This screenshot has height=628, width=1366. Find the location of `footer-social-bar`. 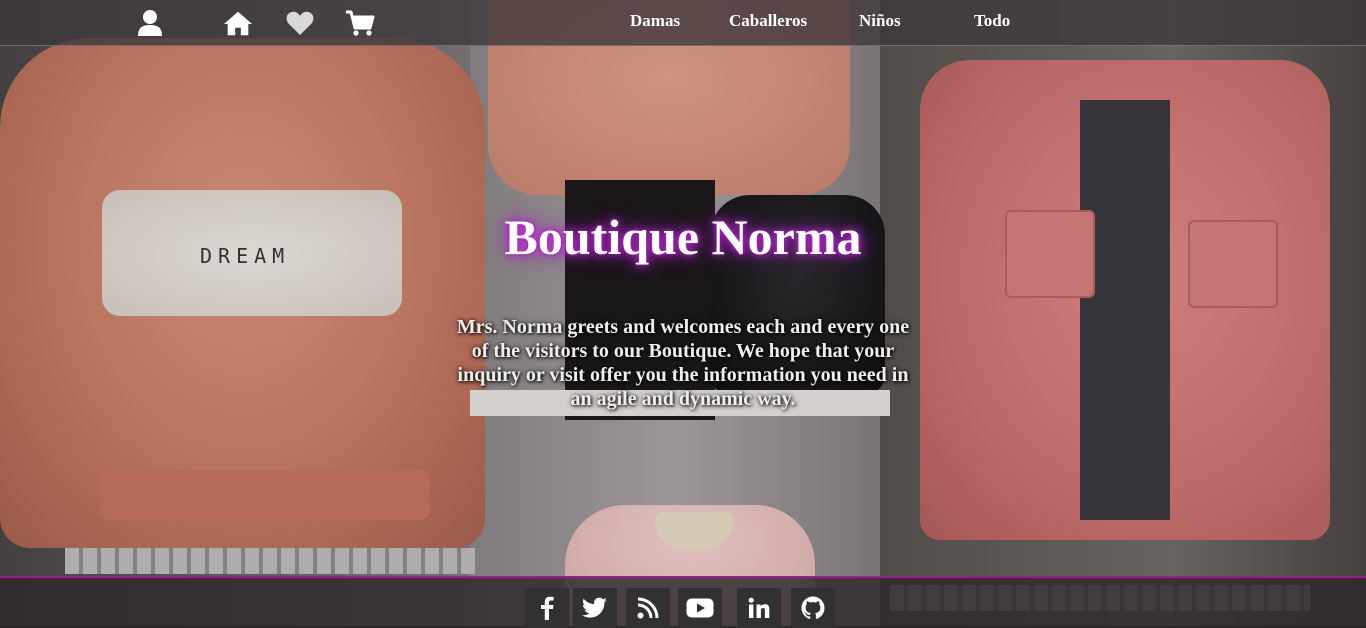

footer-social-bar is located at coordinates (683, 602).